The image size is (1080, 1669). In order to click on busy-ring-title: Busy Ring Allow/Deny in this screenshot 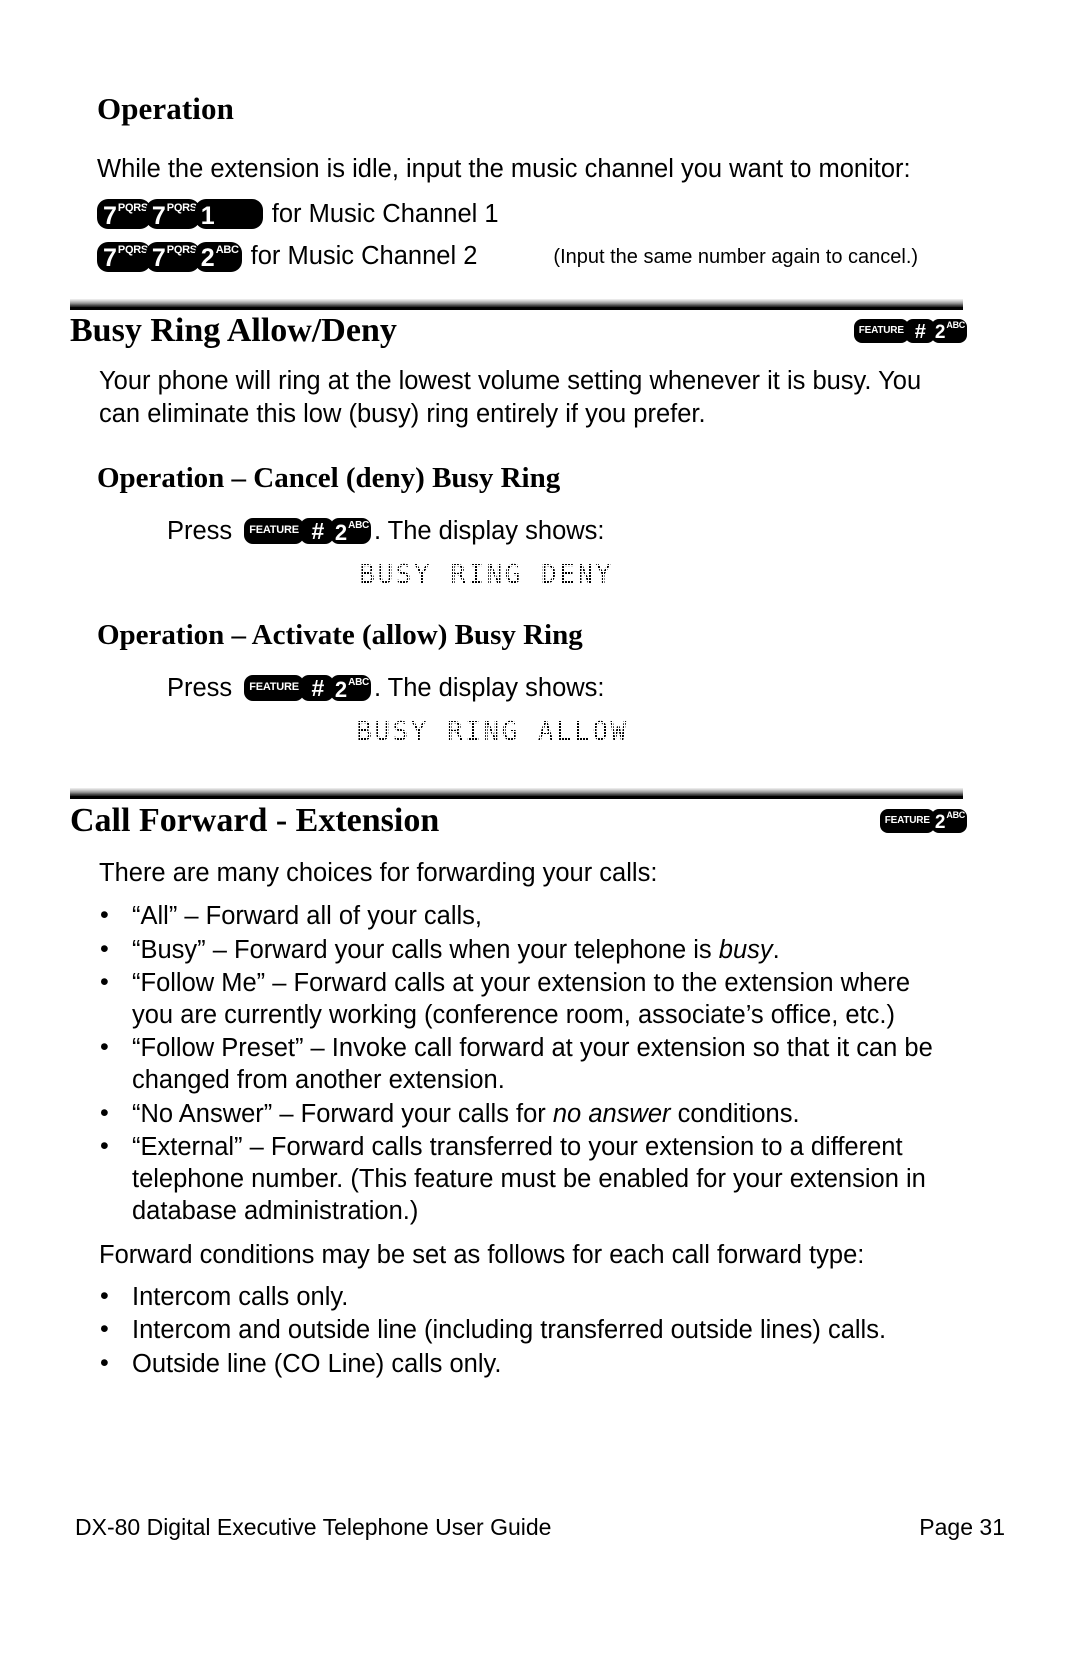, I will do `click(233, 330)`.